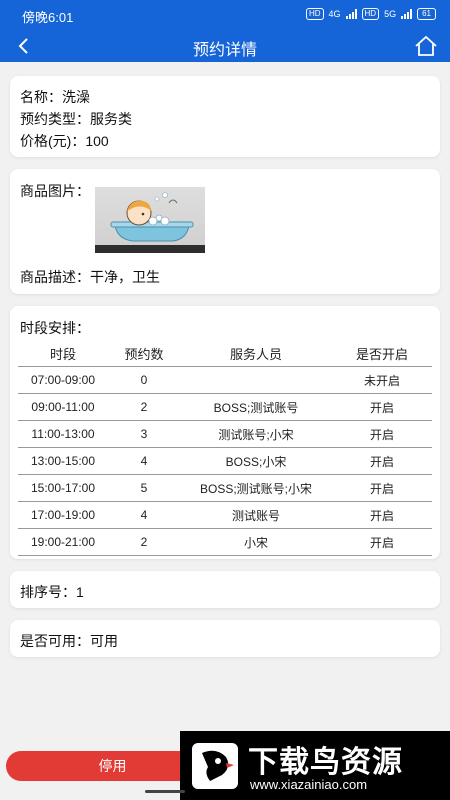 The height and width of the screenshot is (800, 450). I want to click on table-row: 07:00-09:00 0 未开启, so click(225, 380).